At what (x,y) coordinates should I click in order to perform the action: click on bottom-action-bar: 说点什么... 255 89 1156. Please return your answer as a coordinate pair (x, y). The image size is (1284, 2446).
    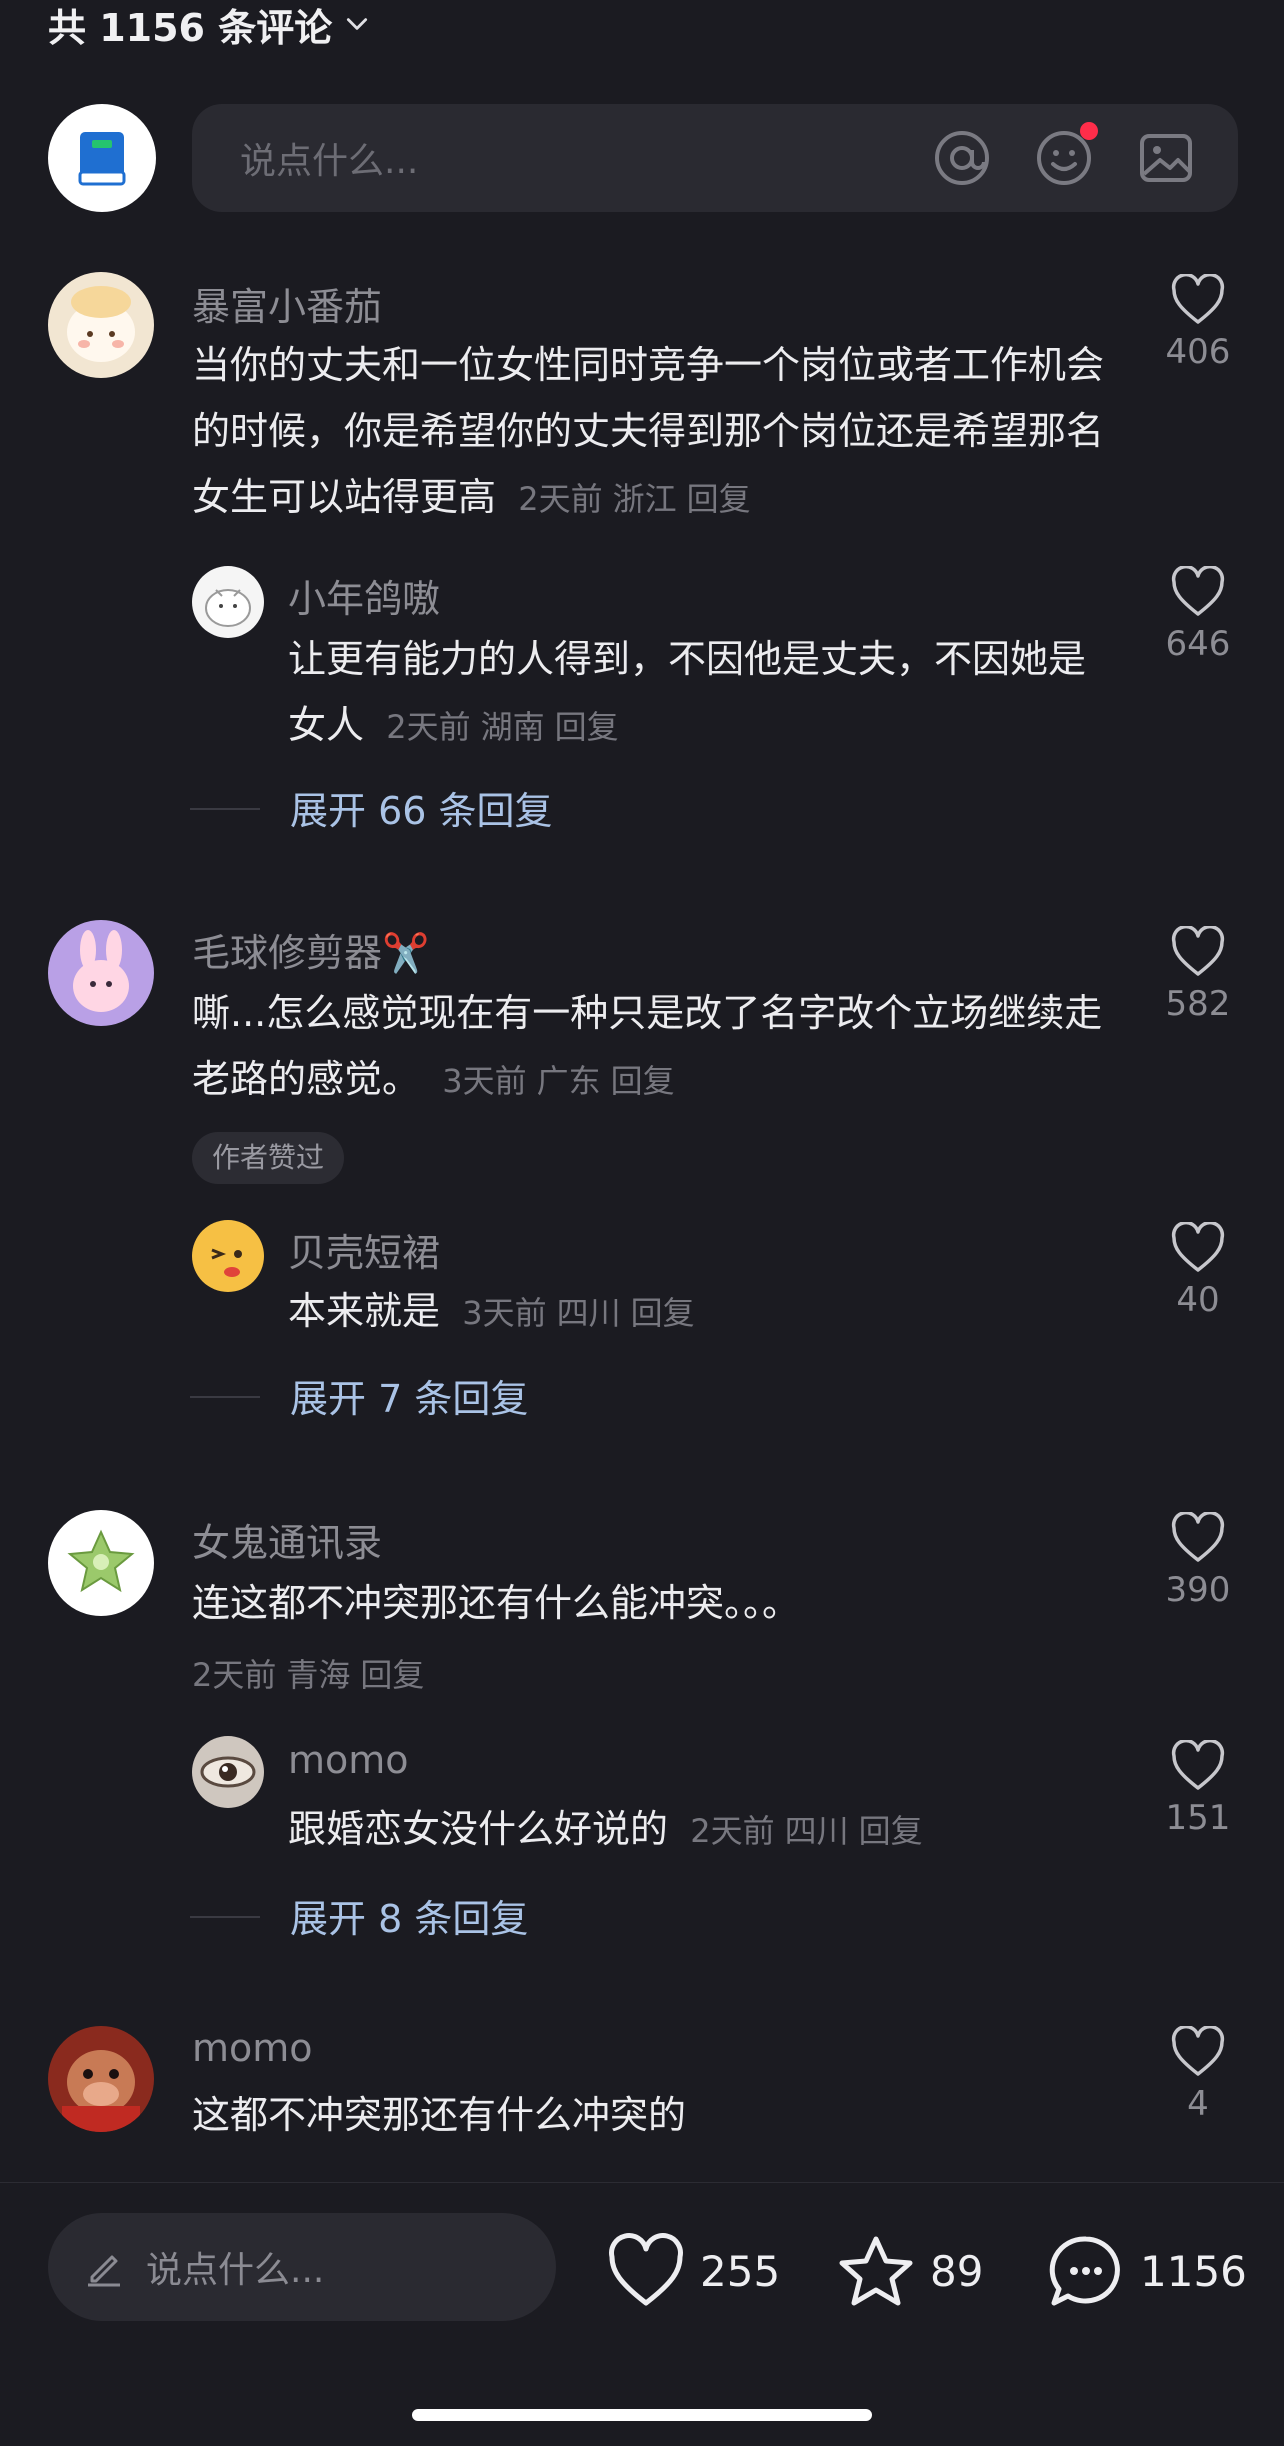
    Looking at the image, I should click on (642, 2314).